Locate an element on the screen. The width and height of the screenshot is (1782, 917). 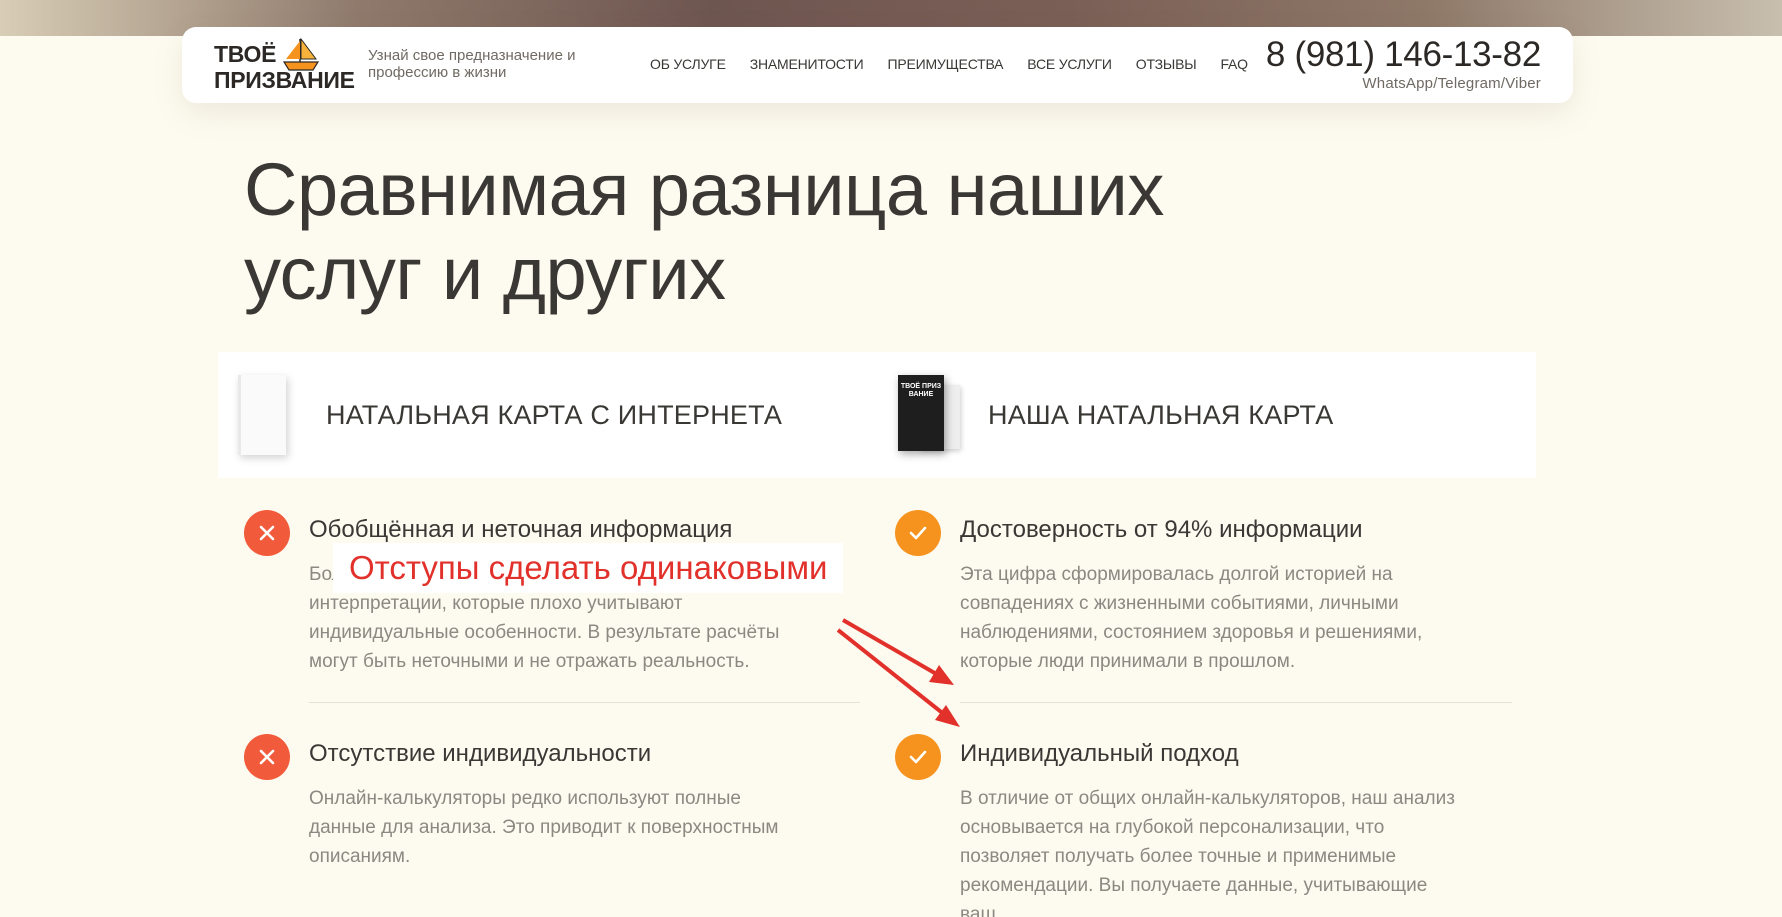
messengers-label: WhatsApp/Telegram/Viber is located at coordinates (1451, 83).